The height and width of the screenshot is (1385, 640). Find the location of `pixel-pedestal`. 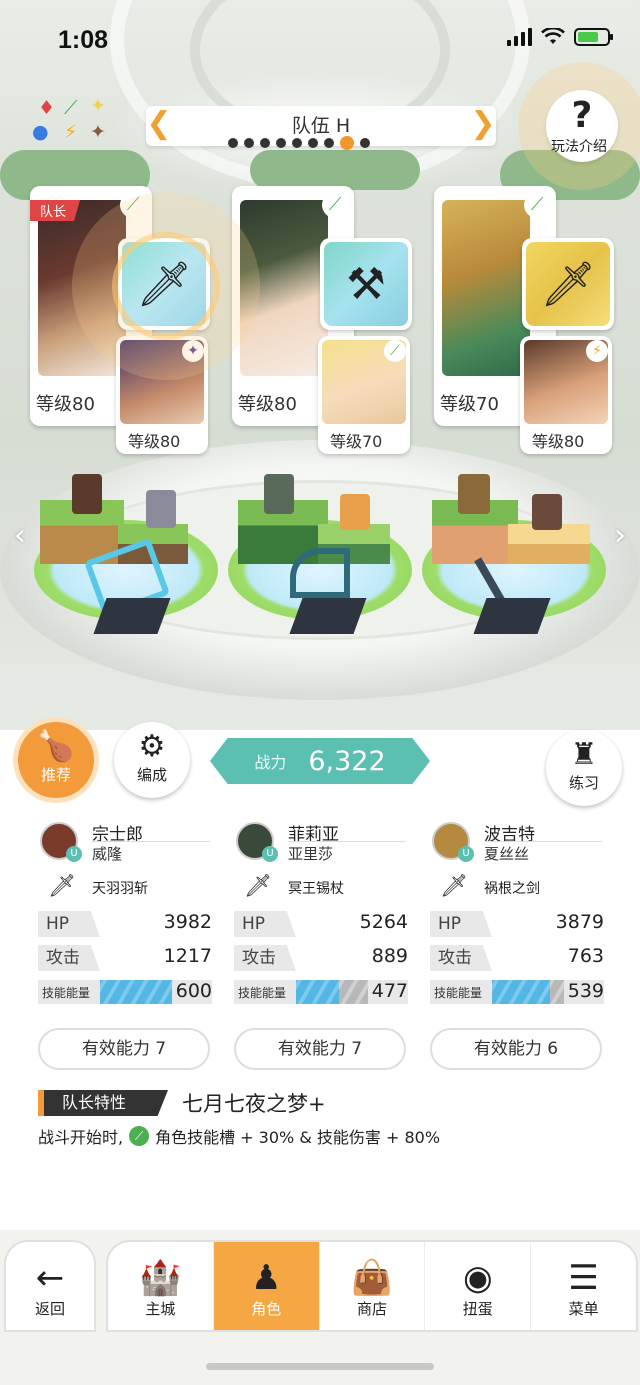

pixel-pedestal is located at coordinates (512, 616).